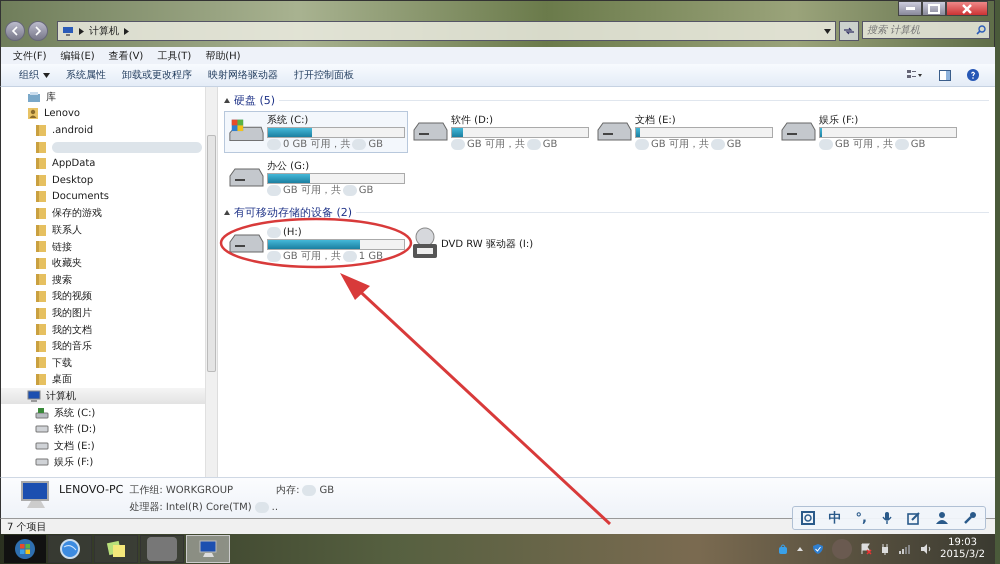  Describe the element at coordinates (103, 363) in the screenshot. I see `tree-item: 下载` at that location.